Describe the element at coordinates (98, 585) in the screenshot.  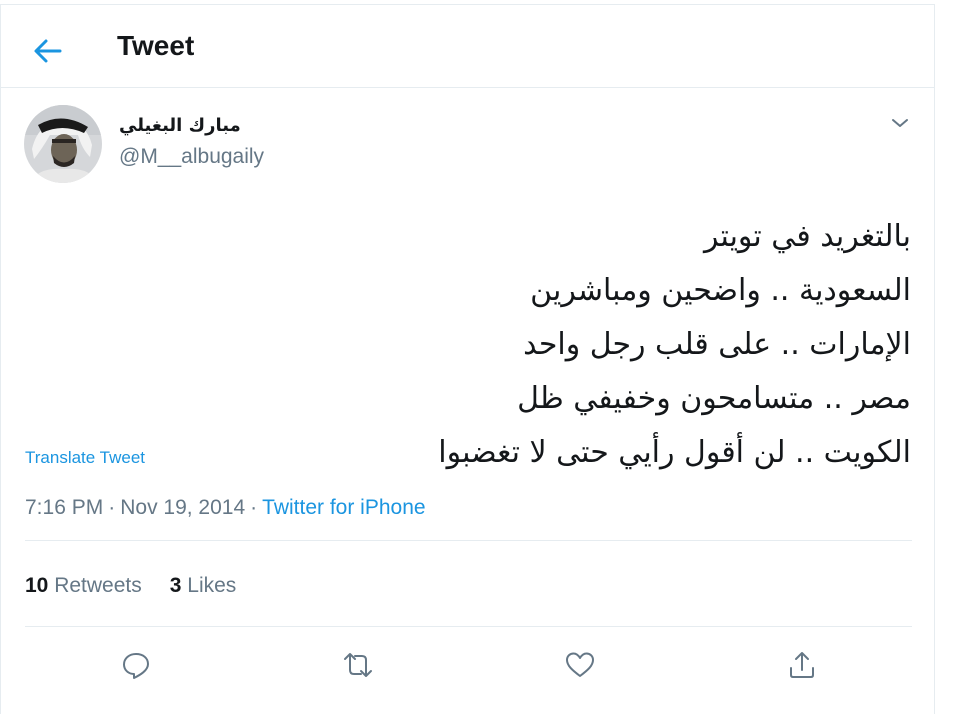
I see `retweets-label: Retweets` at that location.